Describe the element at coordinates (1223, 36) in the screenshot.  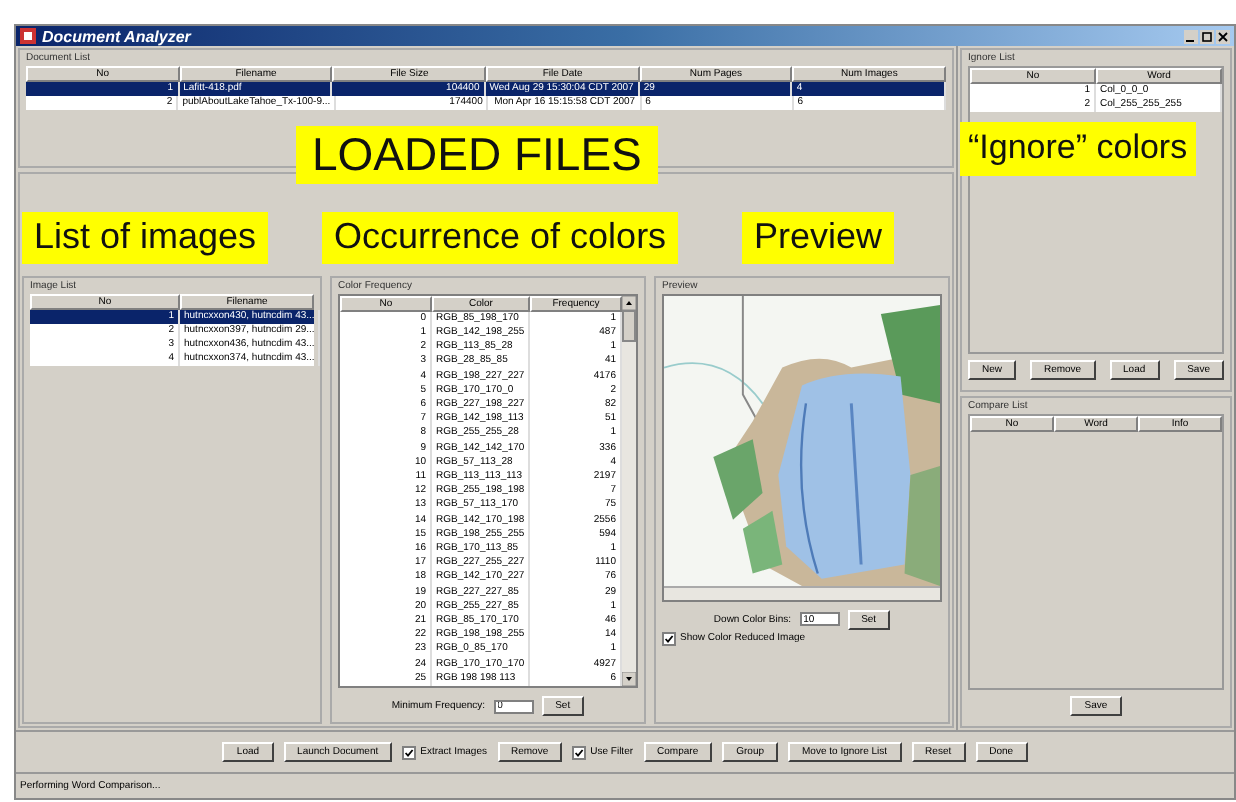
I see `close-icon` at that location.